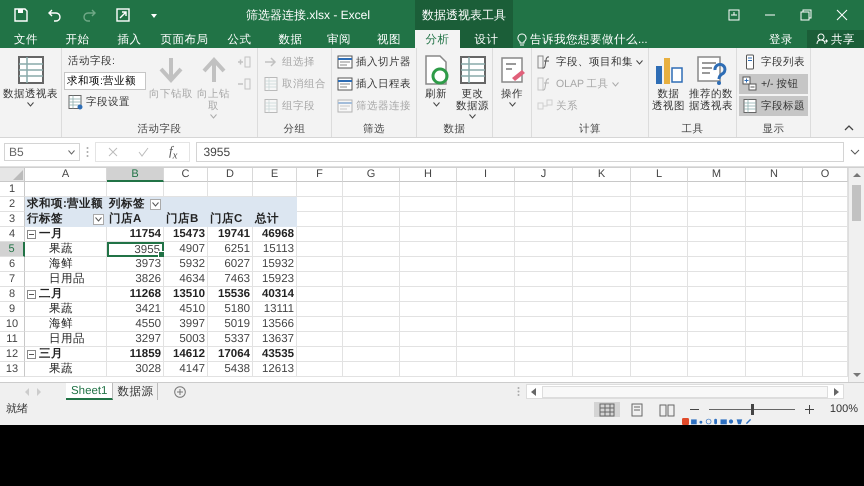 This screenshot has height=486, width=864. What do you see at coordinates (668, 83) in the screenshot?
I see `ribbon-button: 数据透视图` at bounding box center [668, 83].